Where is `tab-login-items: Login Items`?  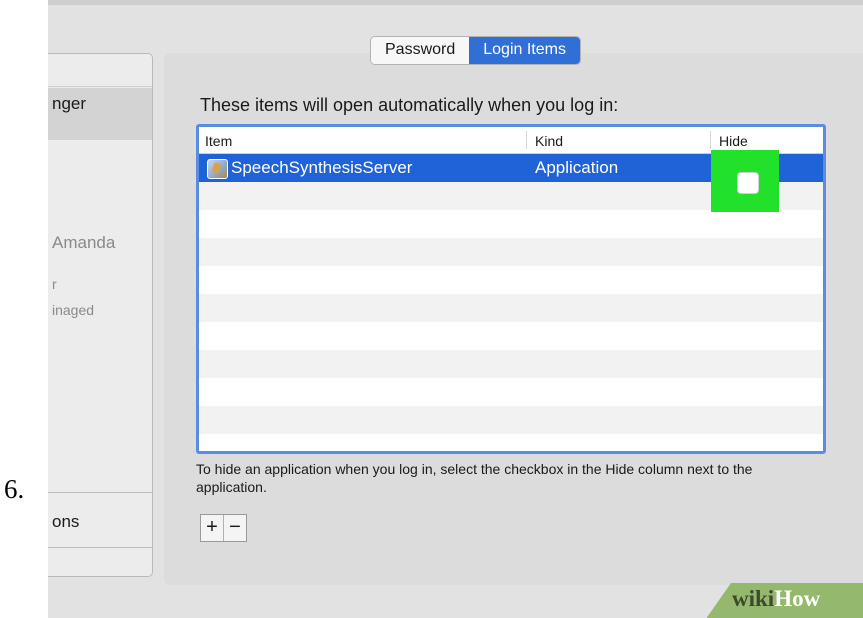
tab-login-items: Login Items is located at coordinates (524, 50).